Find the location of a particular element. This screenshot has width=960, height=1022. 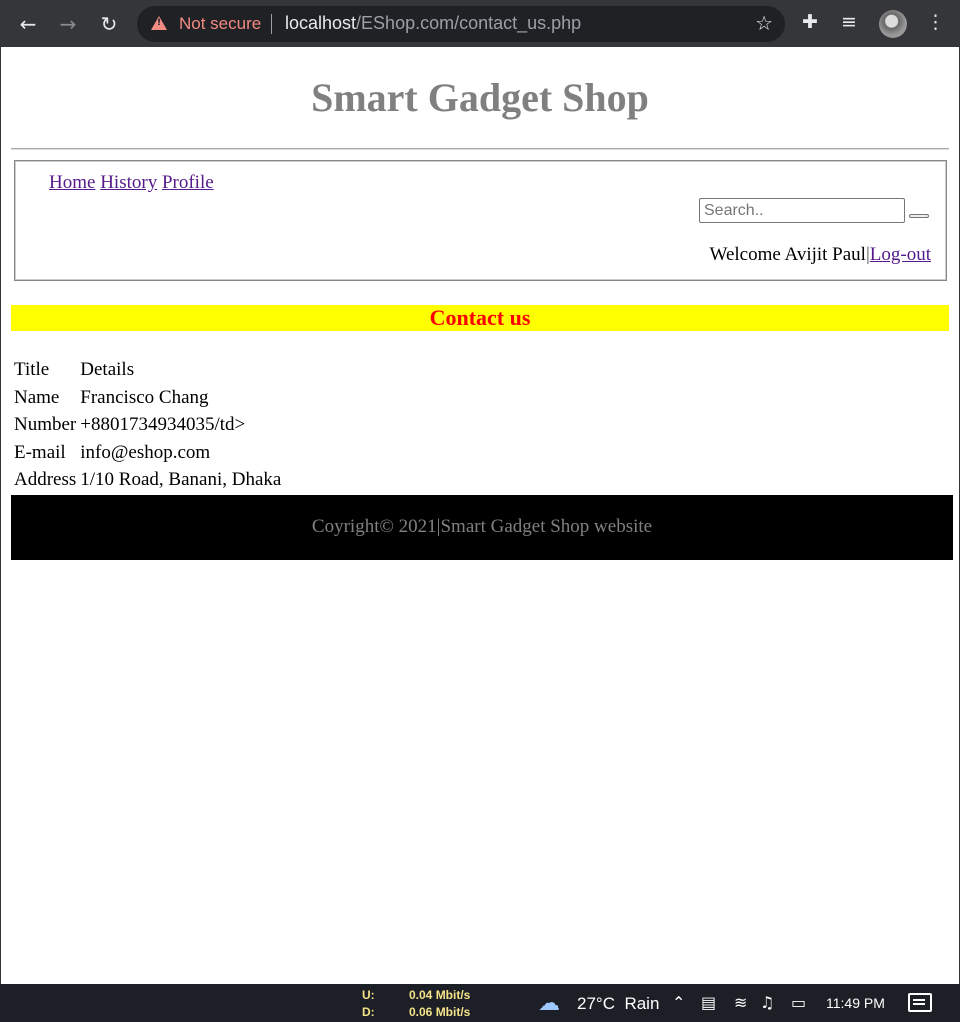

table-row: Title Details is located at coordinates (147, 371).